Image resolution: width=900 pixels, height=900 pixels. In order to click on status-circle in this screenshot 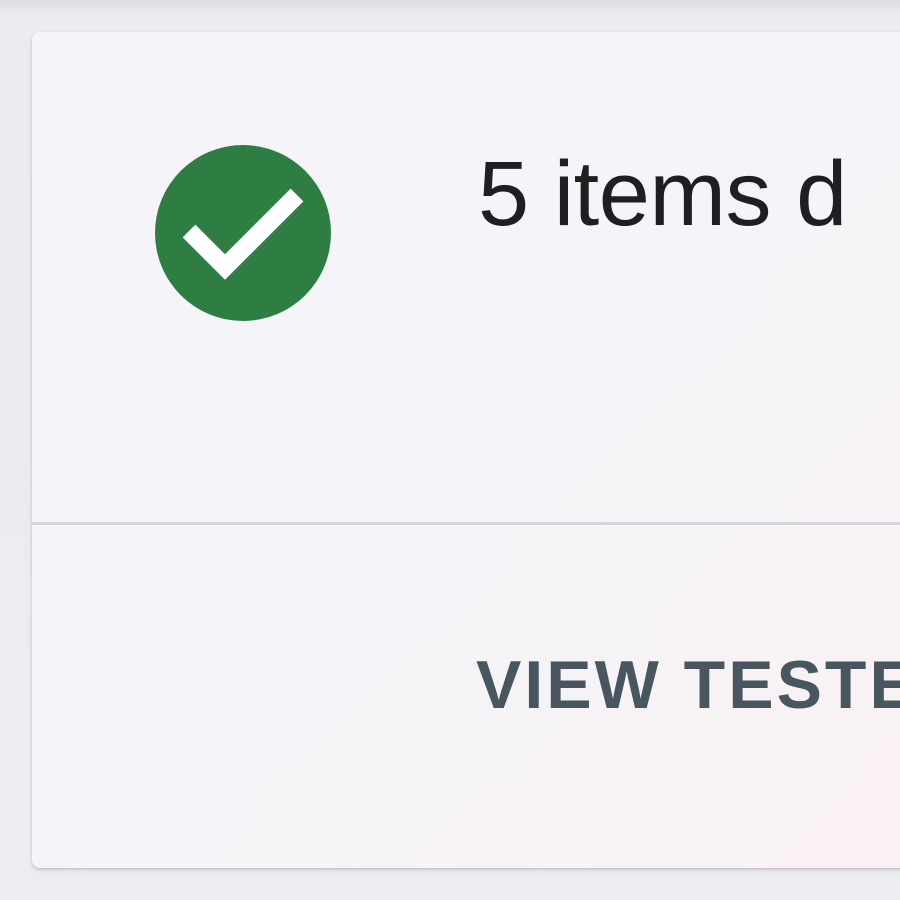, I will do `click(243, 233)`.